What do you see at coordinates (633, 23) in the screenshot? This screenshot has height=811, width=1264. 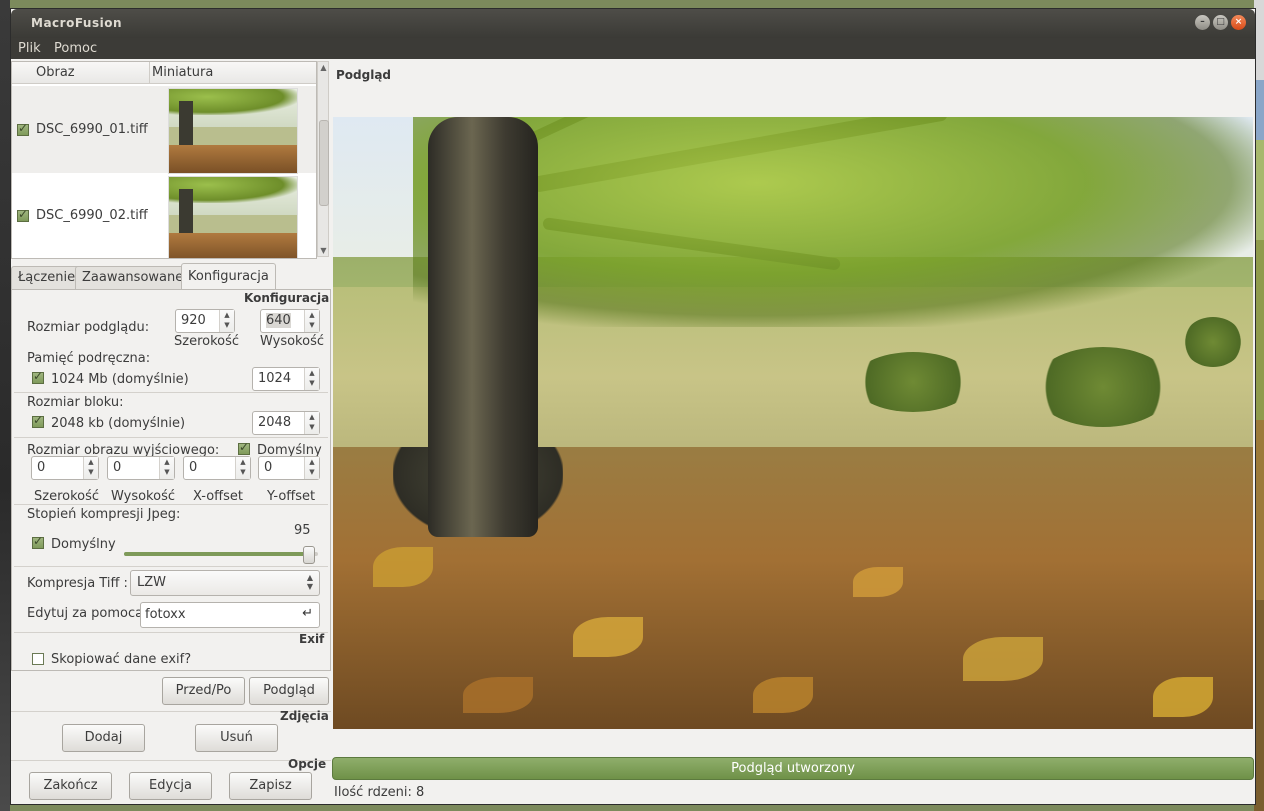 I see `title-bar: MacroFusion – □ ×` at bounding box center [633, 23].